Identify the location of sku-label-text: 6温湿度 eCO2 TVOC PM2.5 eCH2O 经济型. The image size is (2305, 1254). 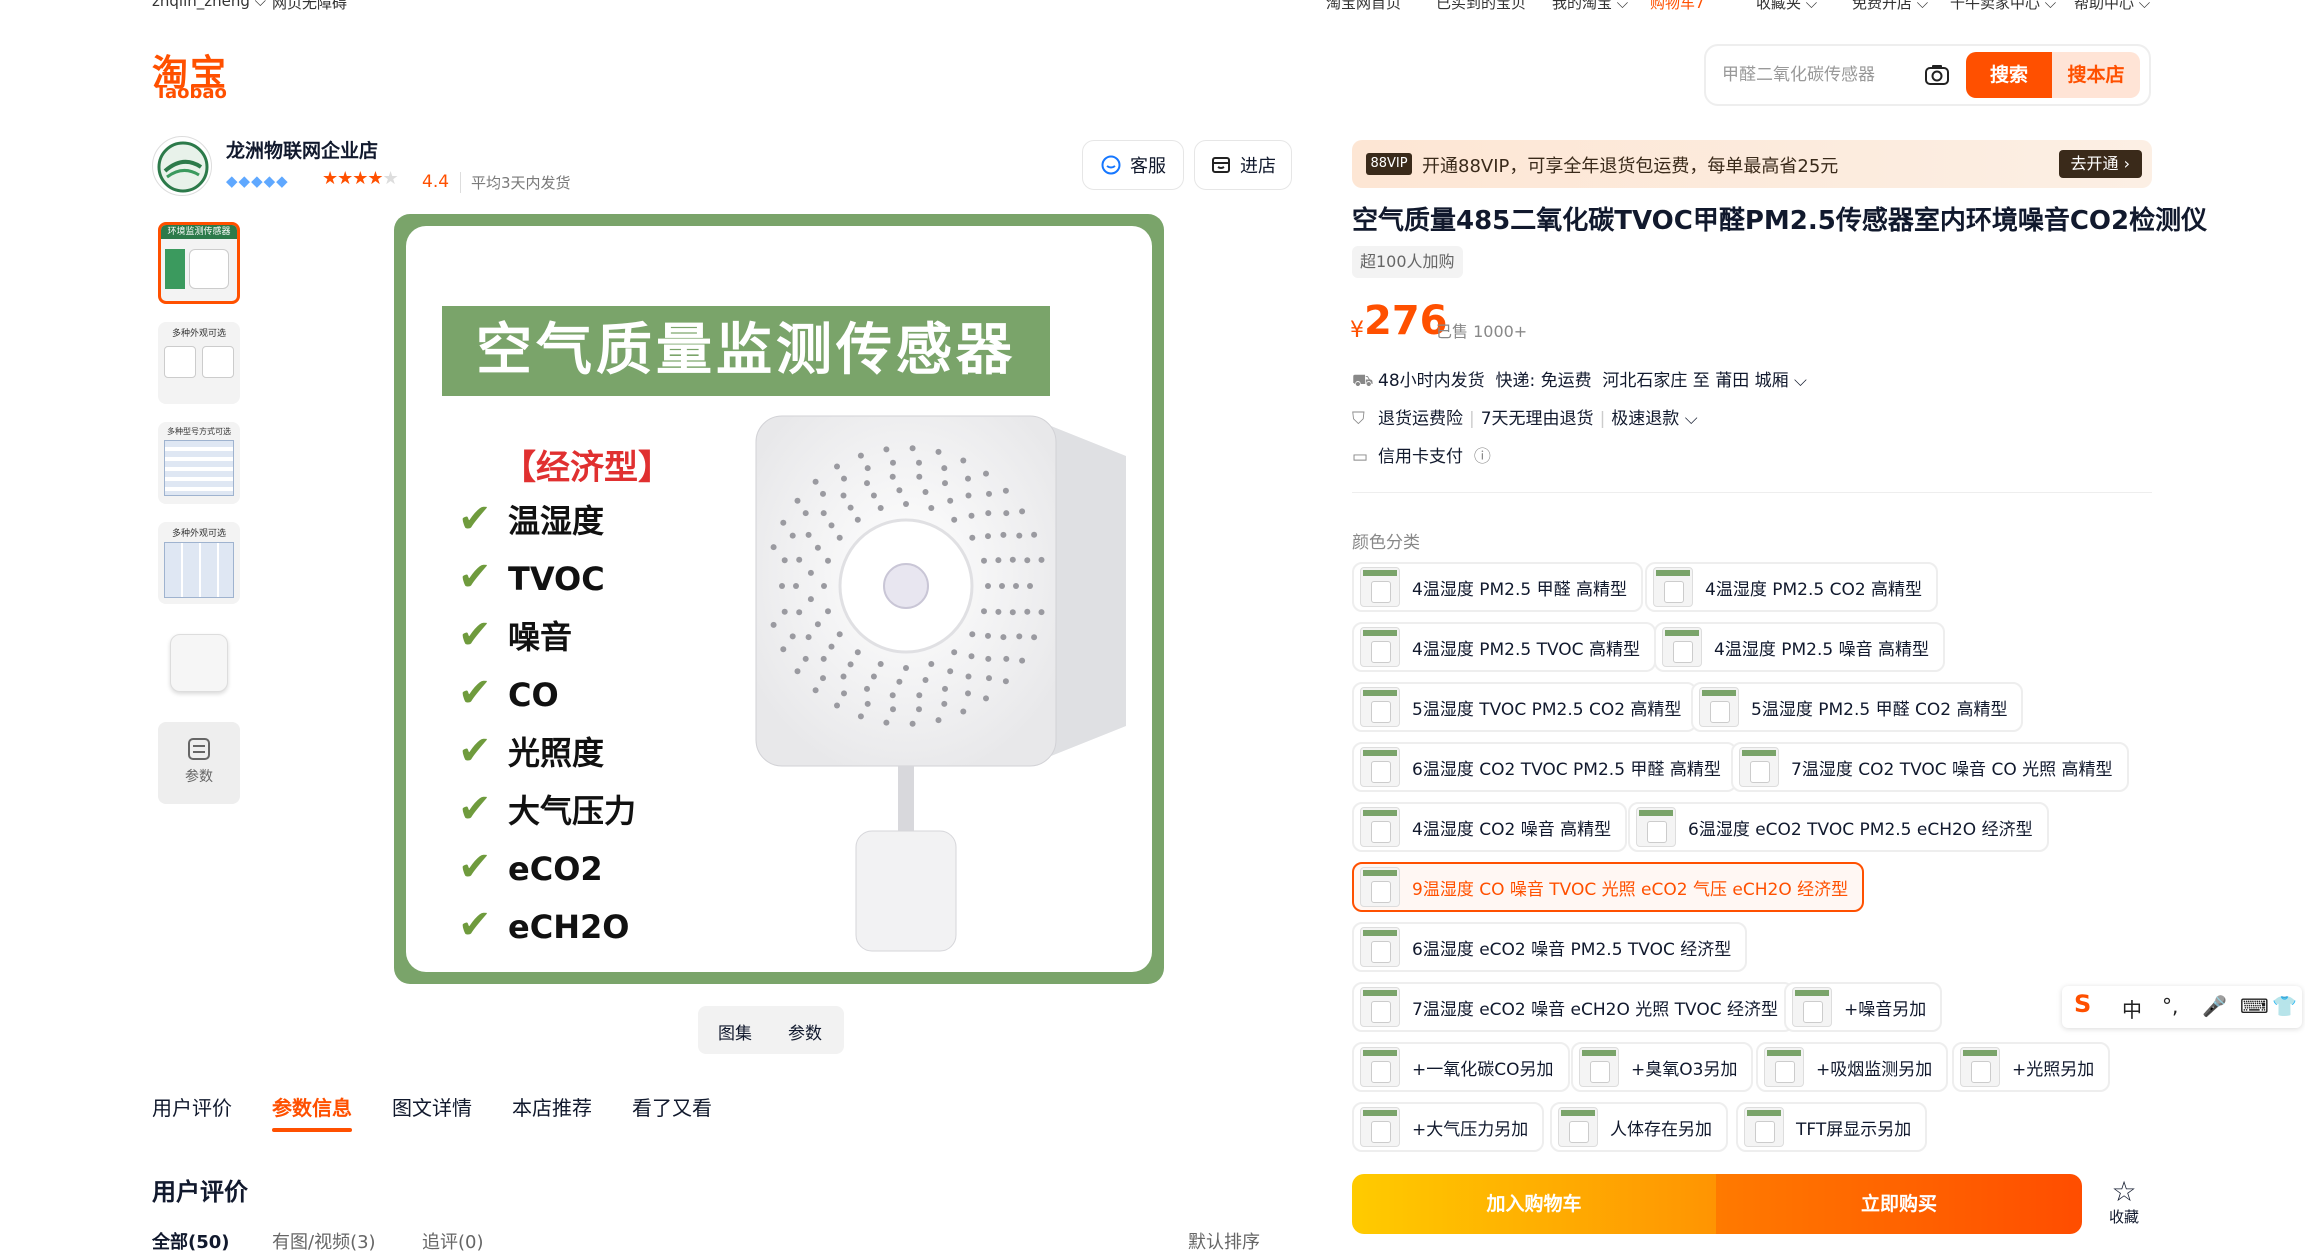
(1860, 829).